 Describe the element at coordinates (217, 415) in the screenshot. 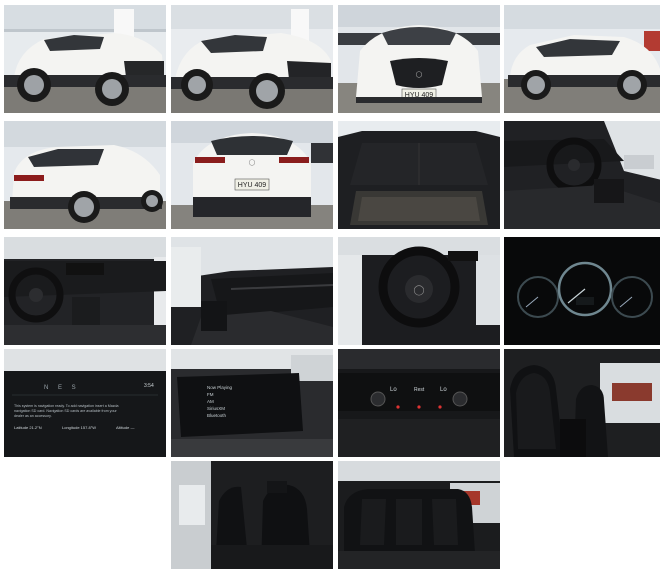

I see `menu-item-bluetooth: Bluetooth` at that location.